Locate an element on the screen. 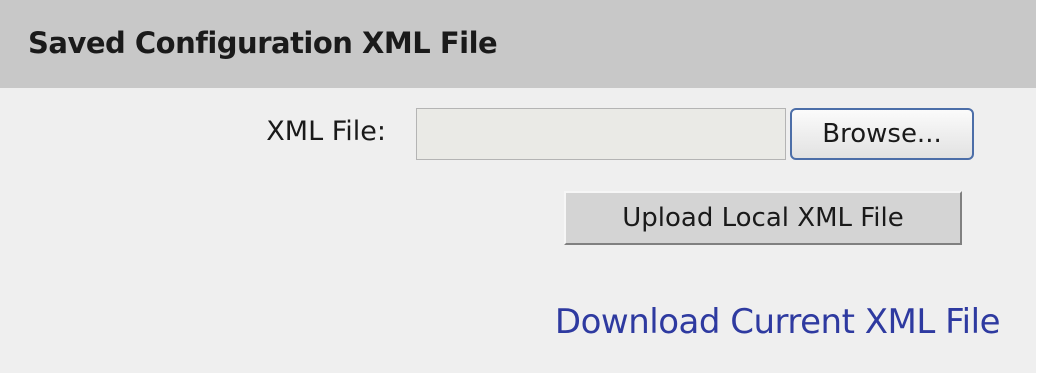  upload-local-xml-button: Upload Local XML File is located at coordinates (763, 218).